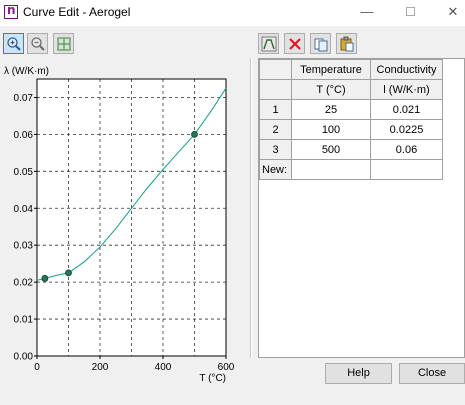 The width and height of the screenshot is (465, 405). Describe the element at coordinates (406, 129) in the screenshot. I see `conductivity-cell: 0.0225` at that location.